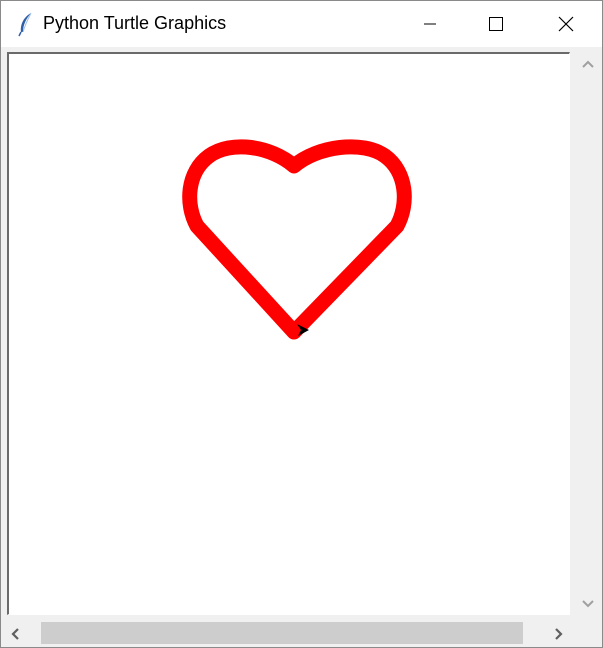 This screenshot has height=648, width=603. Describe the element at coordinates (282, 633) in the screenshot. I see `horizontal-scroll-thumb` at that location.